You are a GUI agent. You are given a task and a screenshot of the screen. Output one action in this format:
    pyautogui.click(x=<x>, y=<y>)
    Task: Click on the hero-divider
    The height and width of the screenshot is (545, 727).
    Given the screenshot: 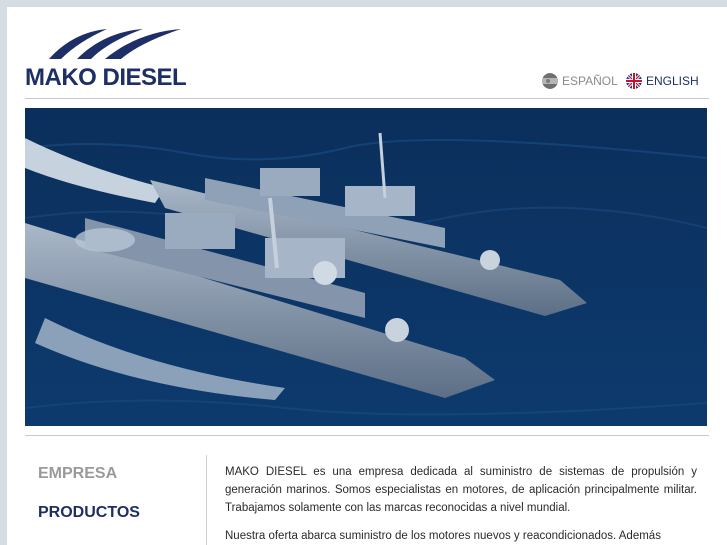 What is the action you would take?
    pyautogui.click(x=367, y=435)
    